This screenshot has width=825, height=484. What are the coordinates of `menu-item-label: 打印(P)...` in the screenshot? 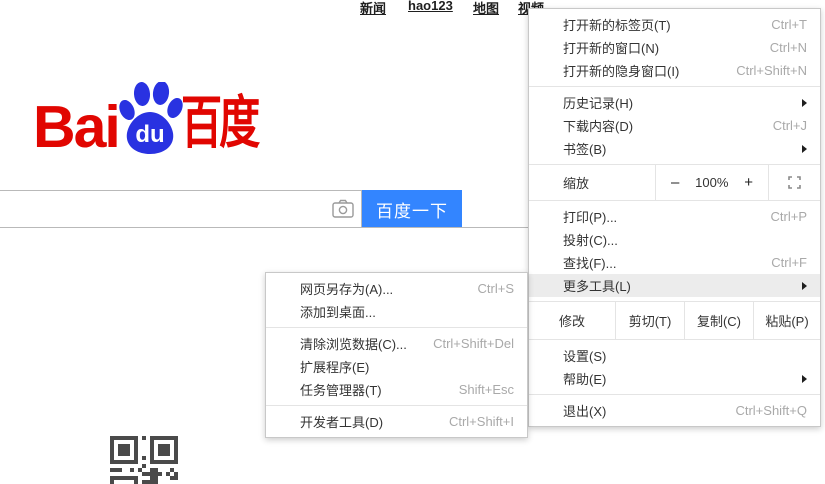 It's located at (590, 217).